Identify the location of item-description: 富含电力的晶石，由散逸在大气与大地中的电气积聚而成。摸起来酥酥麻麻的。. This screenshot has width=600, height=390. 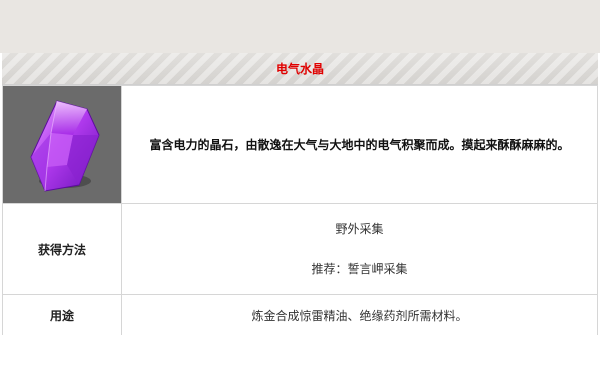
(359, 145).